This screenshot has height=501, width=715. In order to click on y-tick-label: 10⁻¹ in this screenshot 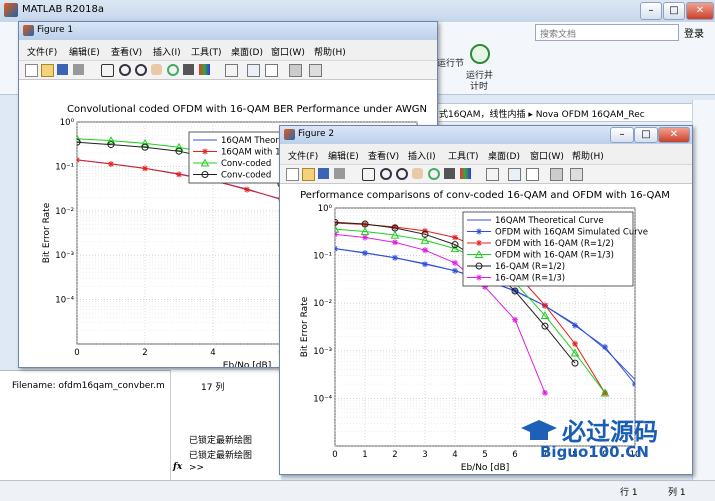, I will do `click(322, 257)`.